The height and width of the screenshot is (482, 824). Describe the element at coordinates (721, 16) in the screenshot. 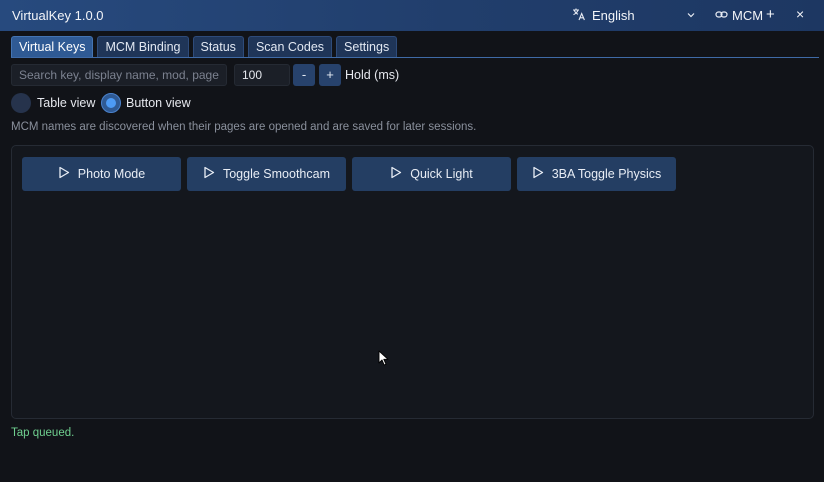

I see `link-icon` at that location.